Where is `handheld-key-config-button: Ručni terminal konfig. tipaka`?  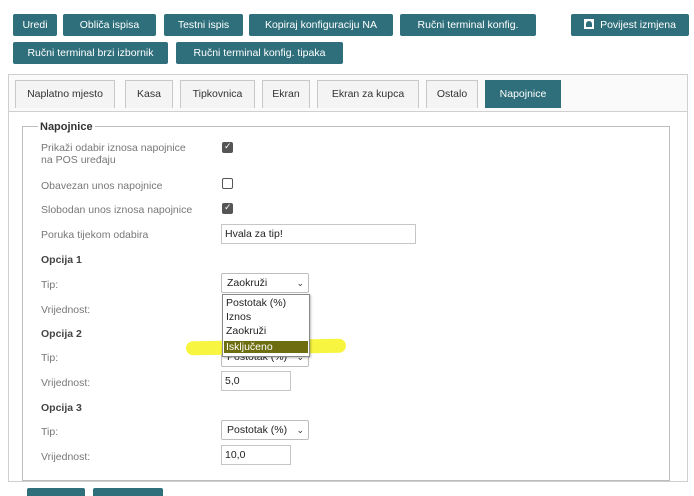
handheld-key-config-button: Ručni terminal konfig. tipaka is located at coordinates (259, 53).